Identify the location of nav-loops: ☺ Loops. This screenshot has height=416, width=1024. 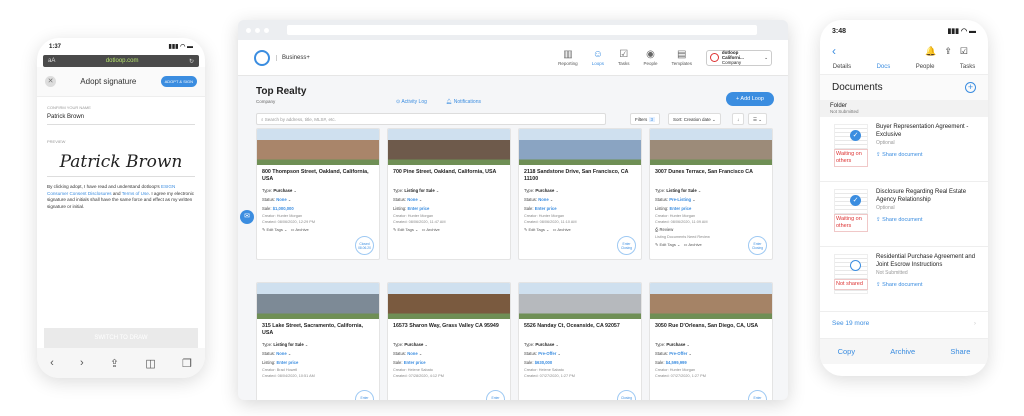
(598, 57).